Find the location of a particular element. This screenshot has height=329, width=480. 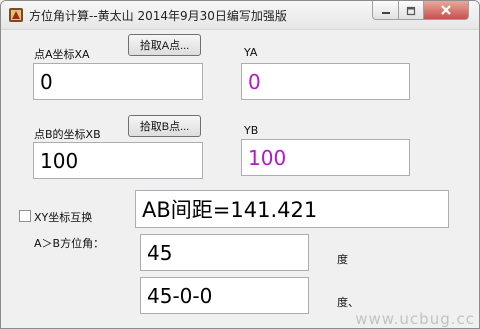

degrees-unit-label: 度 is located at coordinates (342, 259).